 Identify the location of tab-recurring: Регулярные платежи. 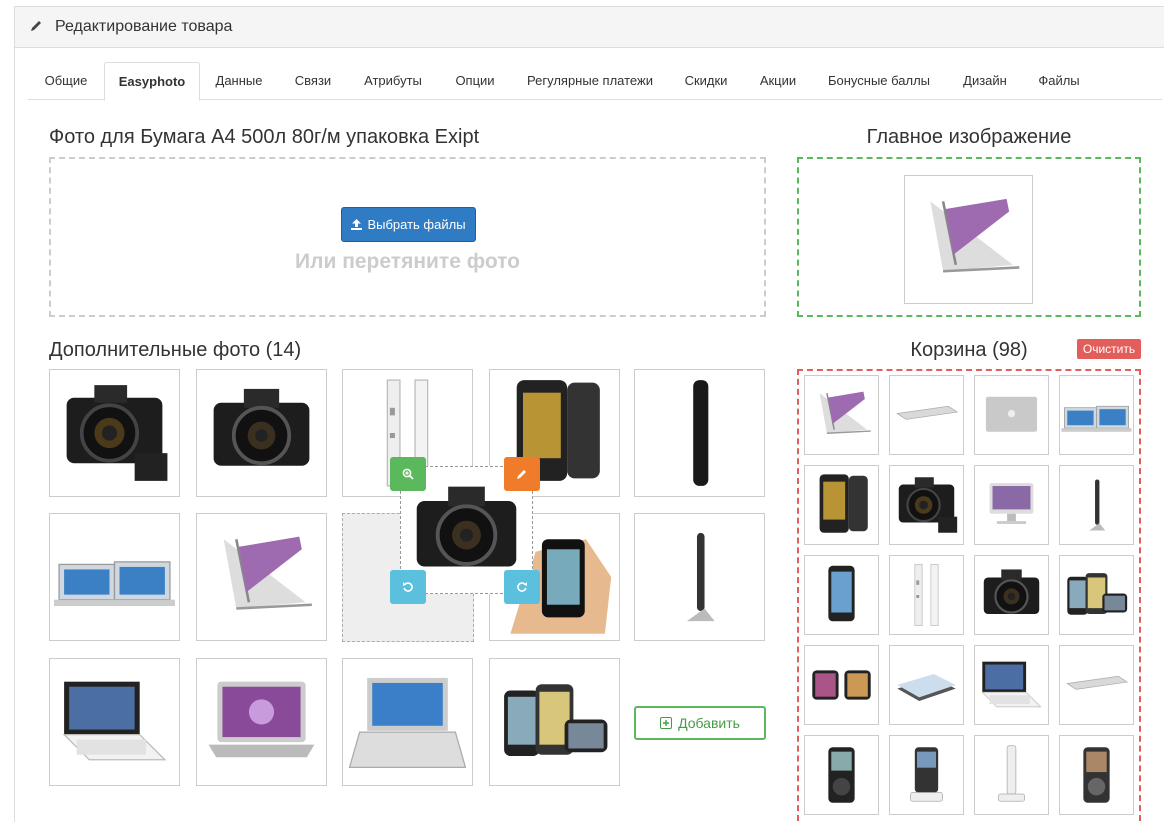
(590, 80).